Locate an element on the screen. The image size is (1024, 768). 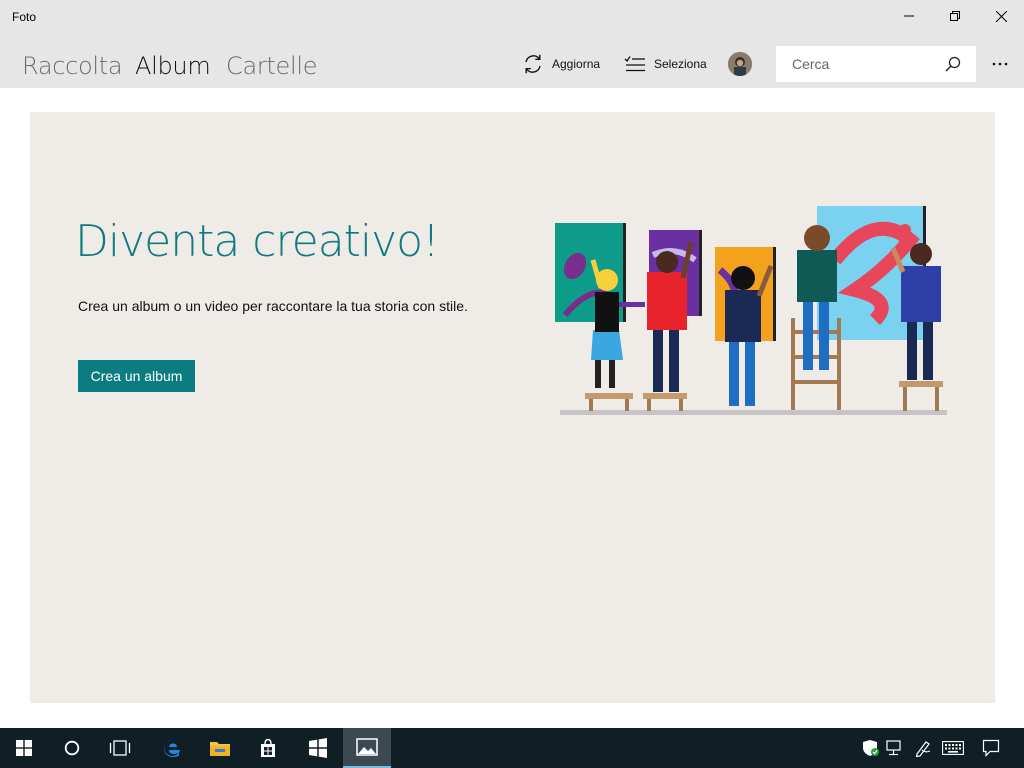
store-button is located at coordinates (268, 748).